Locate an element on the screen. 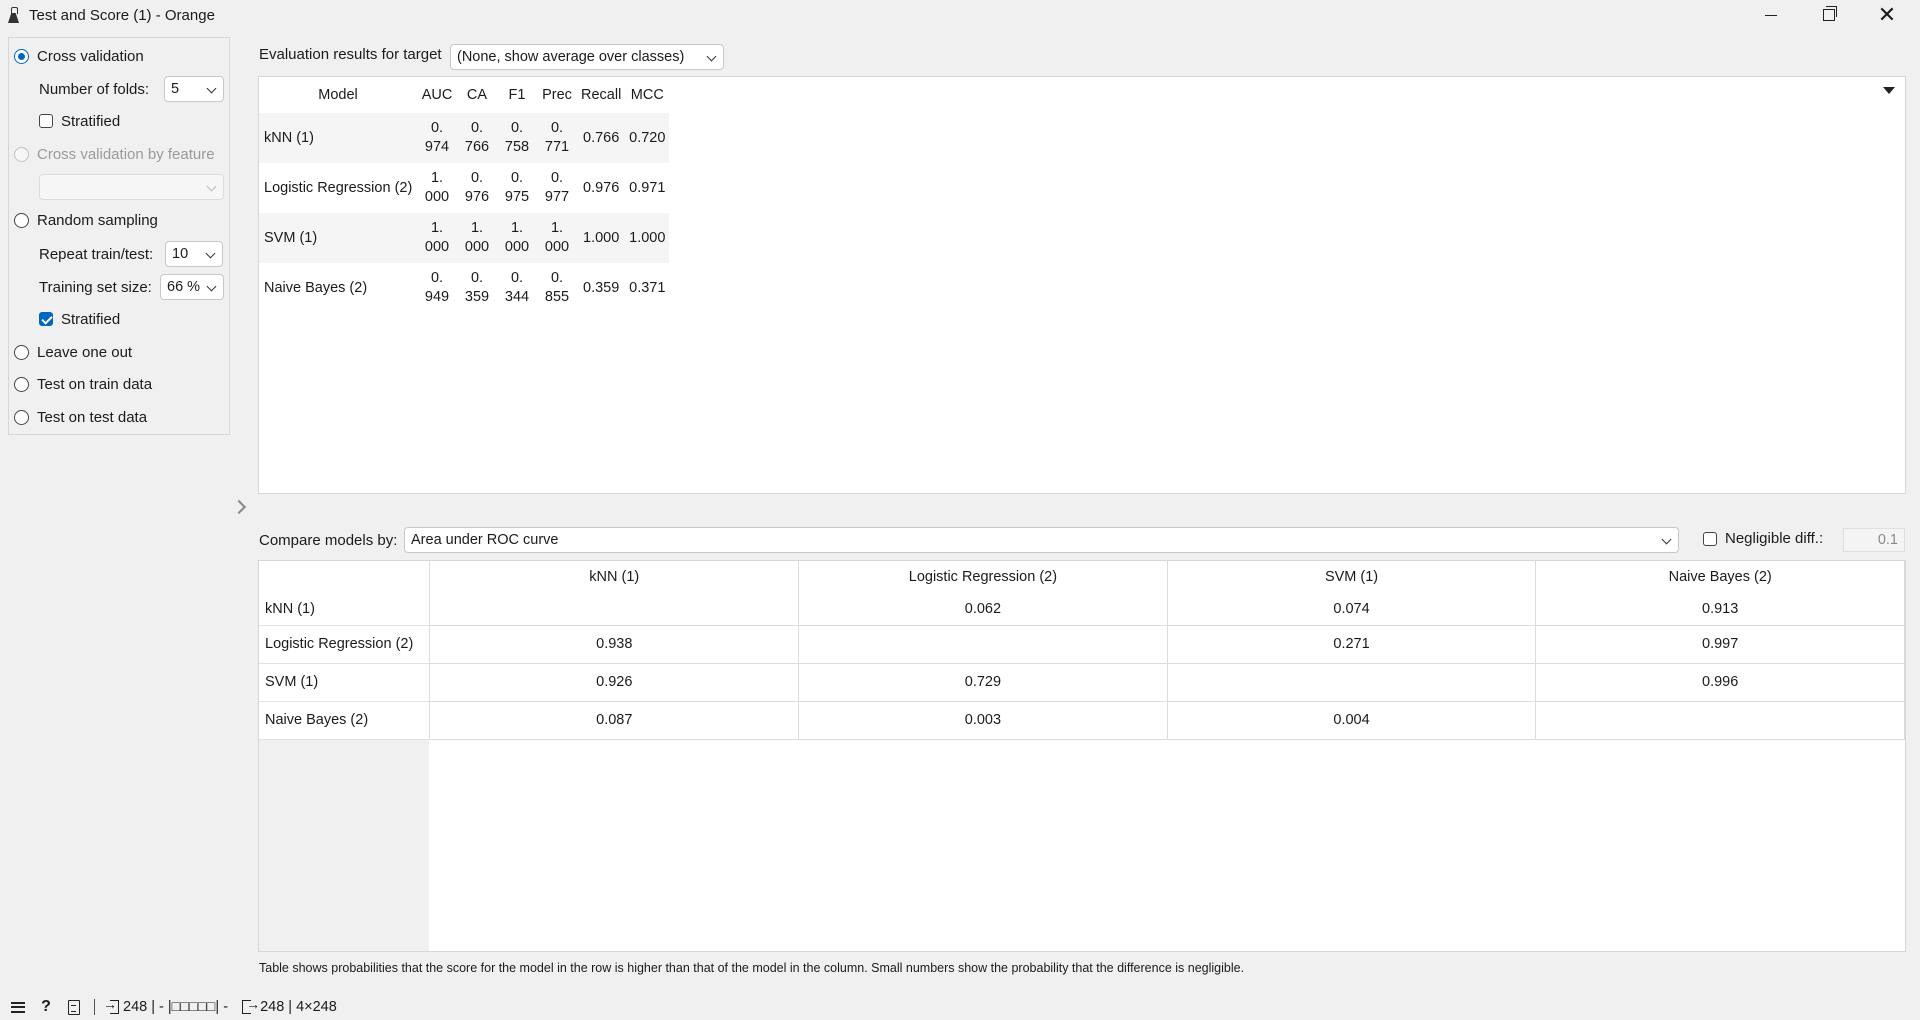 The height and width of the screenshot is (1020, 1920). row-header: SVM (1) is located at coordinates (345, 682).